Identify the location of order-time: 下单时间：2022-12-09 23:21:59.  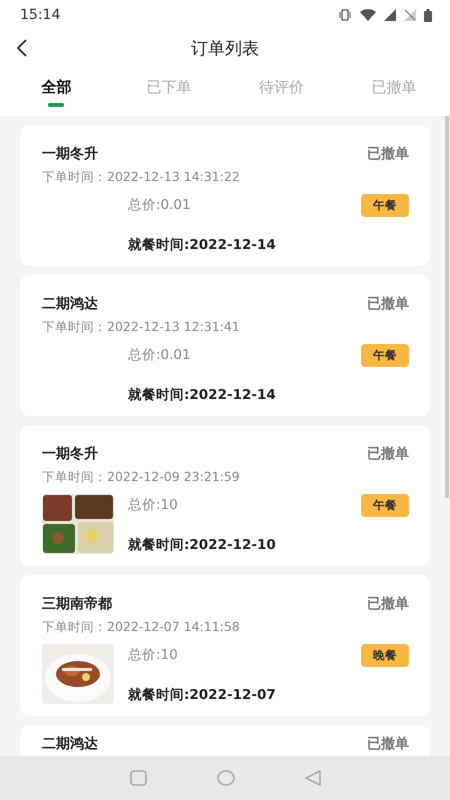
(141, 477).